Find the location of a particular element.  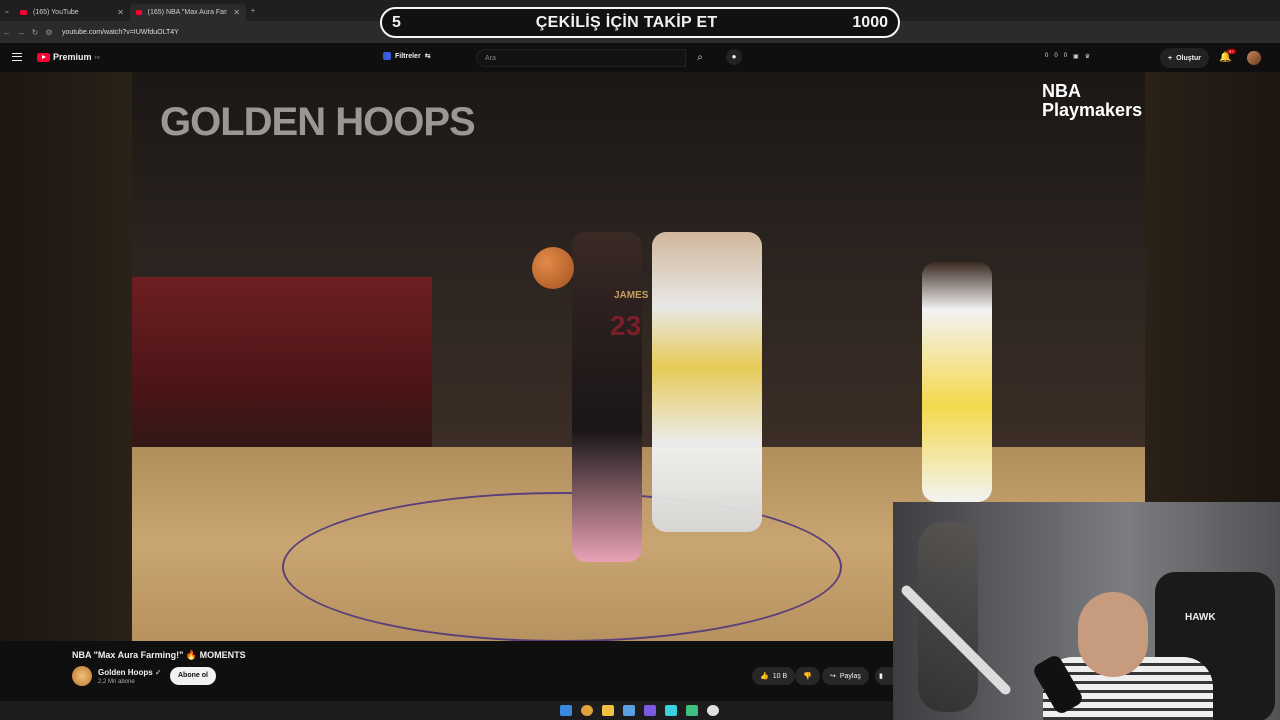

bookmark-icon: ▮ is located at coordinates (881, 676).